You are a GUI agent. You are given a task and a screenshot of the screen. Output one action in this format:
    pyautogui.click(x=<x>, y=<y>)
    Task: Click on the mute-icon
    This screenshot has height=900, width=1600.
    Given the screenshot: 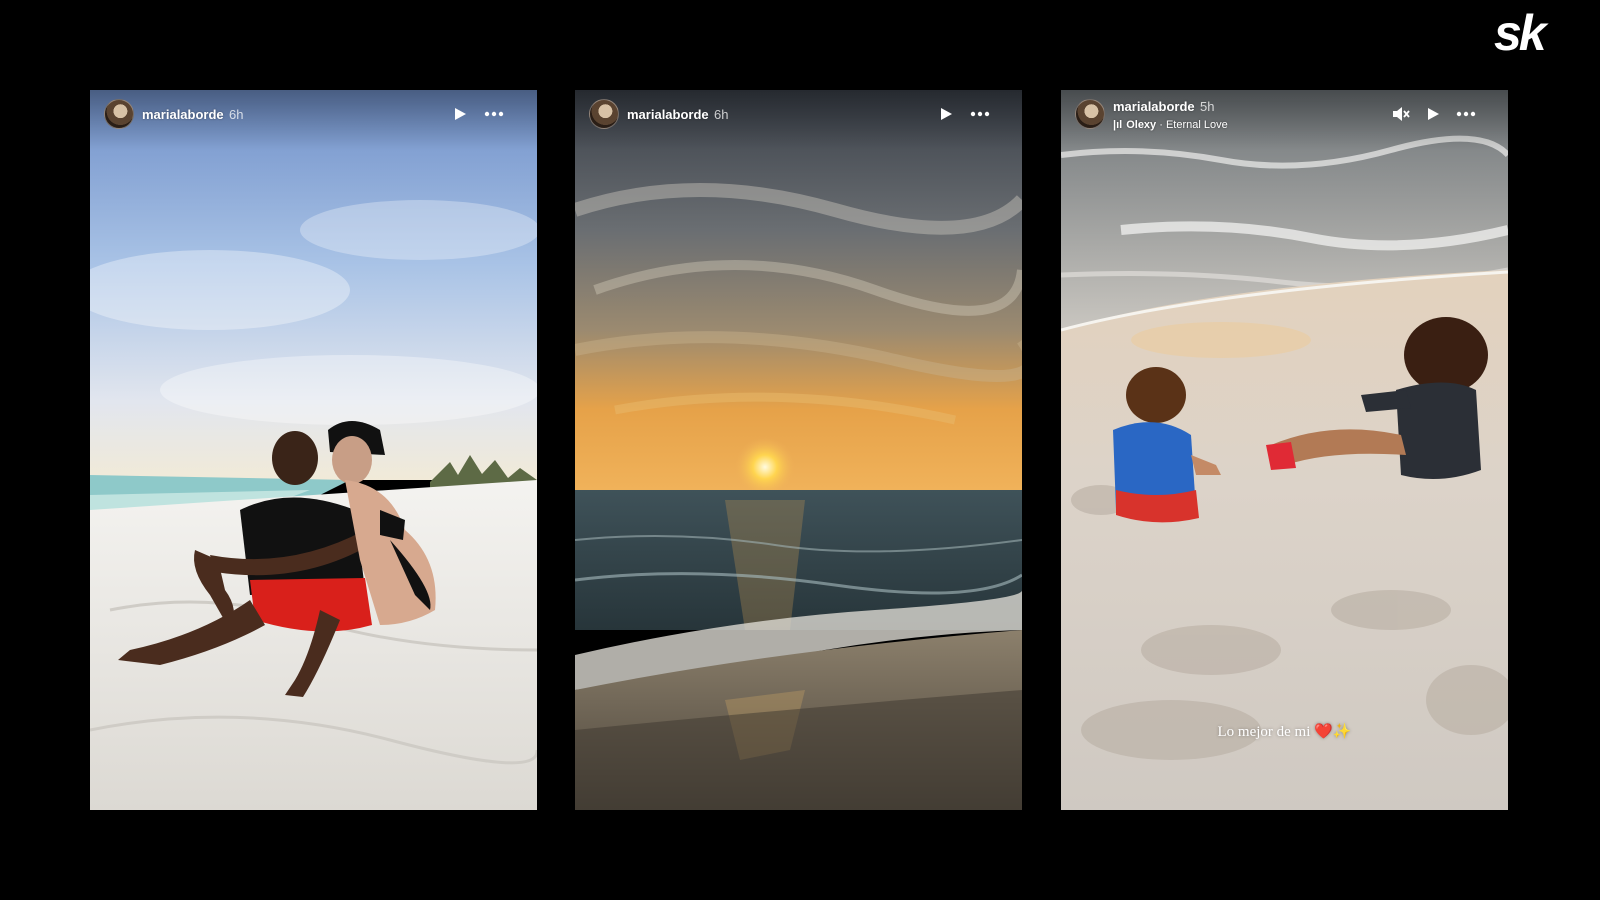 What is the action you would take?
    pyautogui.click(x=1401, y=114)
    